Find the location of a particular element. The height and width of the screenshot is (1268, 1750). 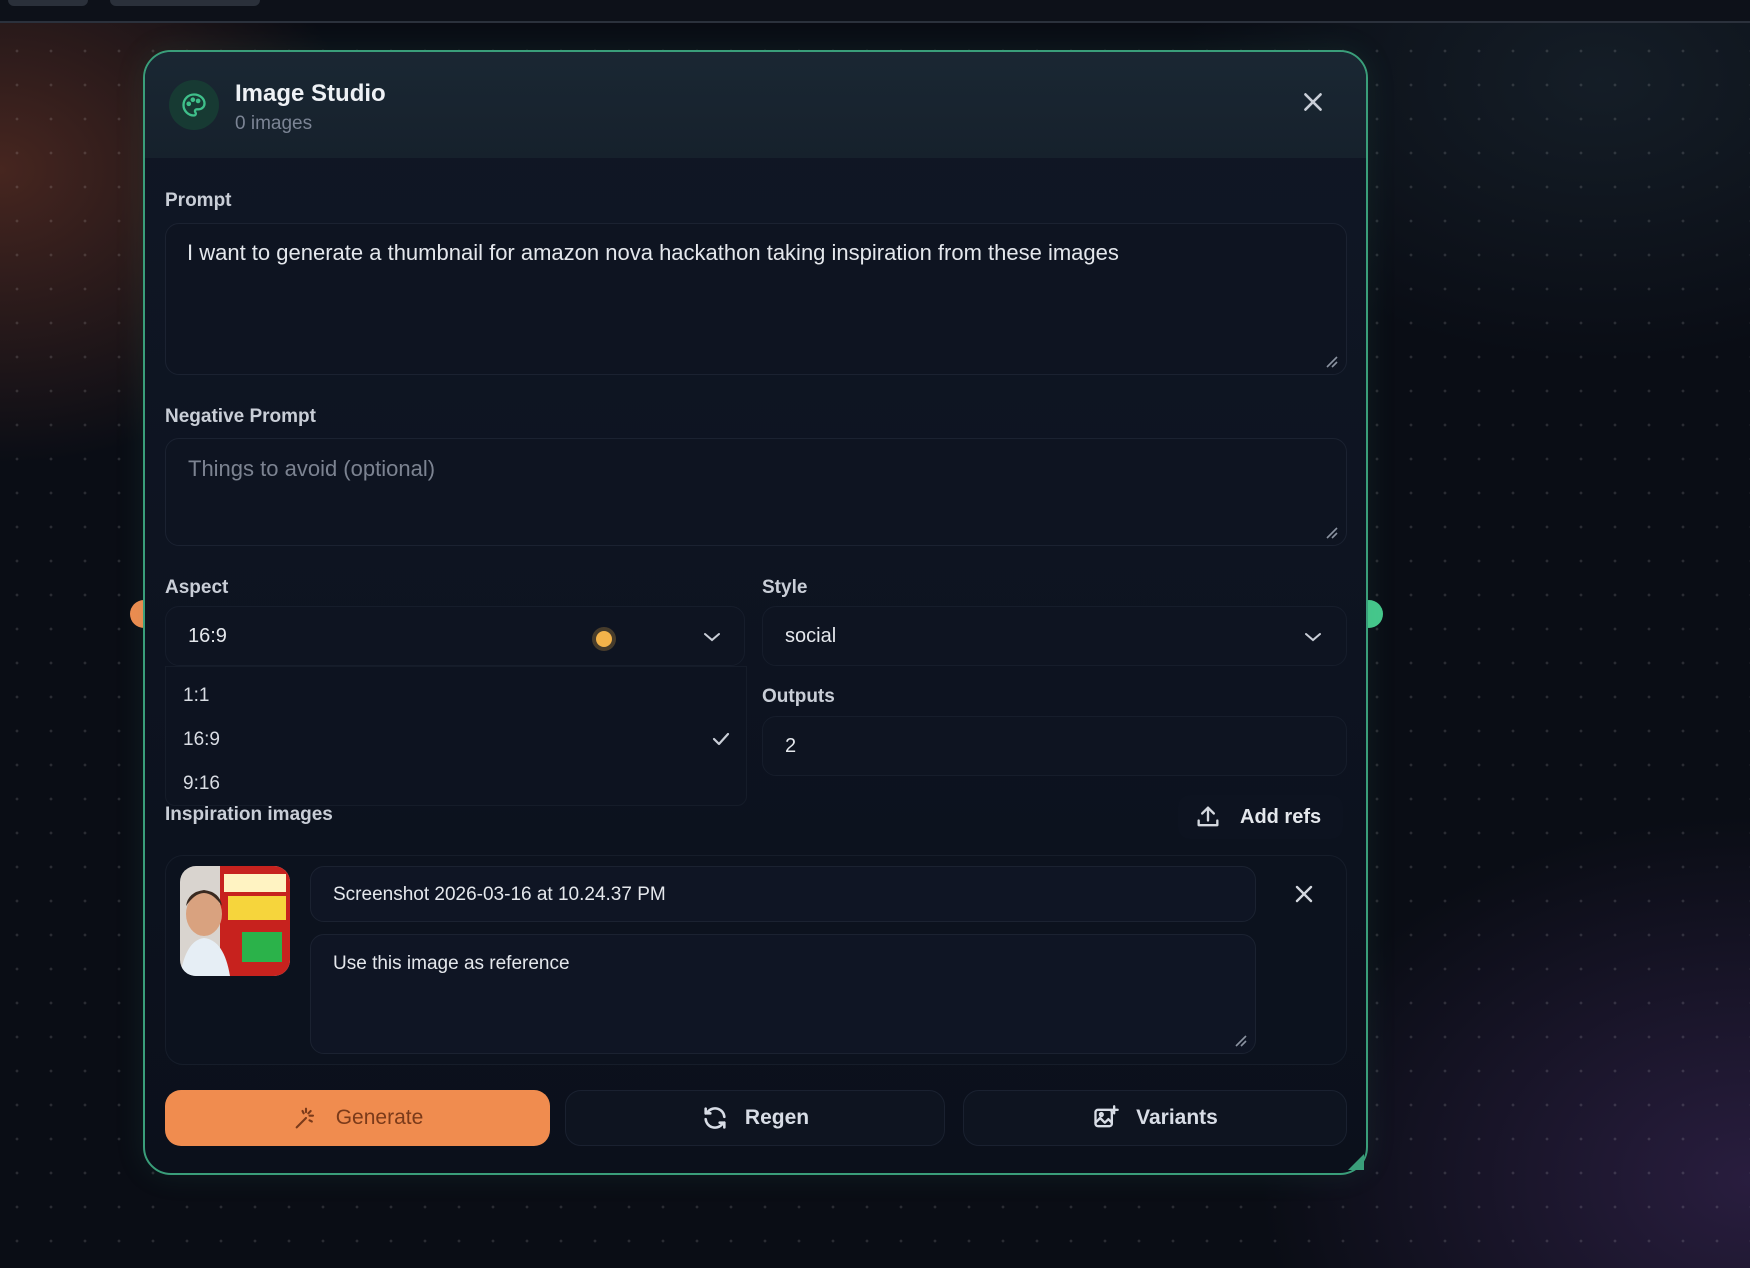

generate-label: Generate is located at coordinates (379, 1117).